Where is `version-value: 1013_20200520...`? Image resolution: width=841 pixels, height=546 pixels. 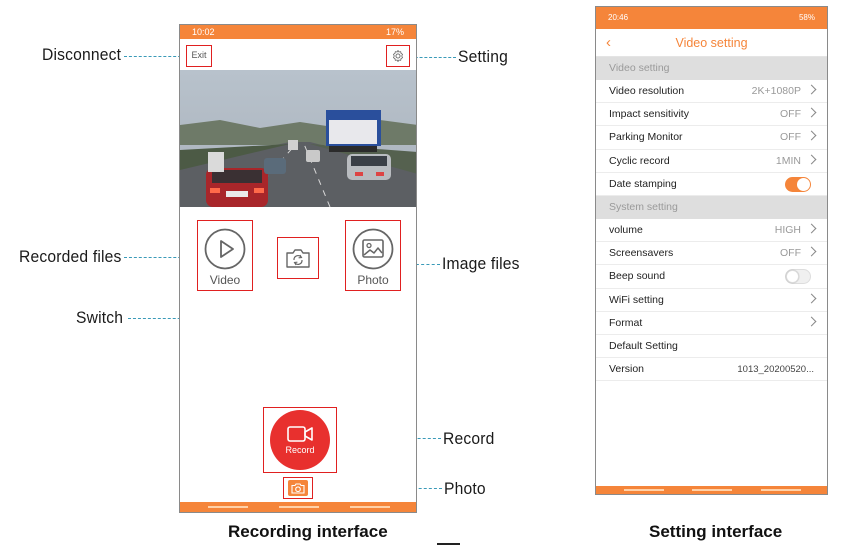 version-value: 1013_20200520... is located at coordinates (775, 370).